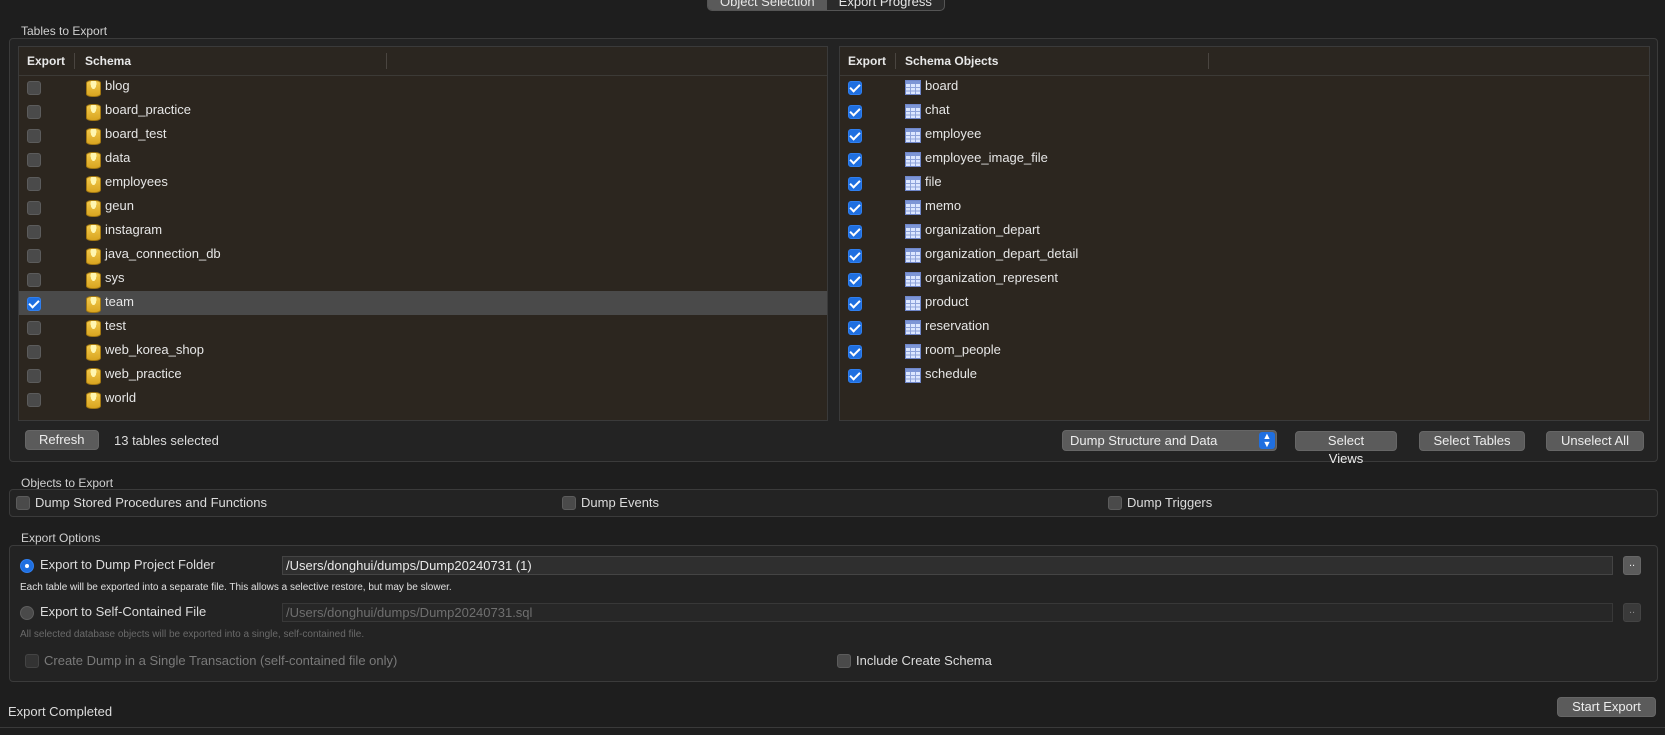  I want to click on table-row: organization_depart, so click(1244, 231).